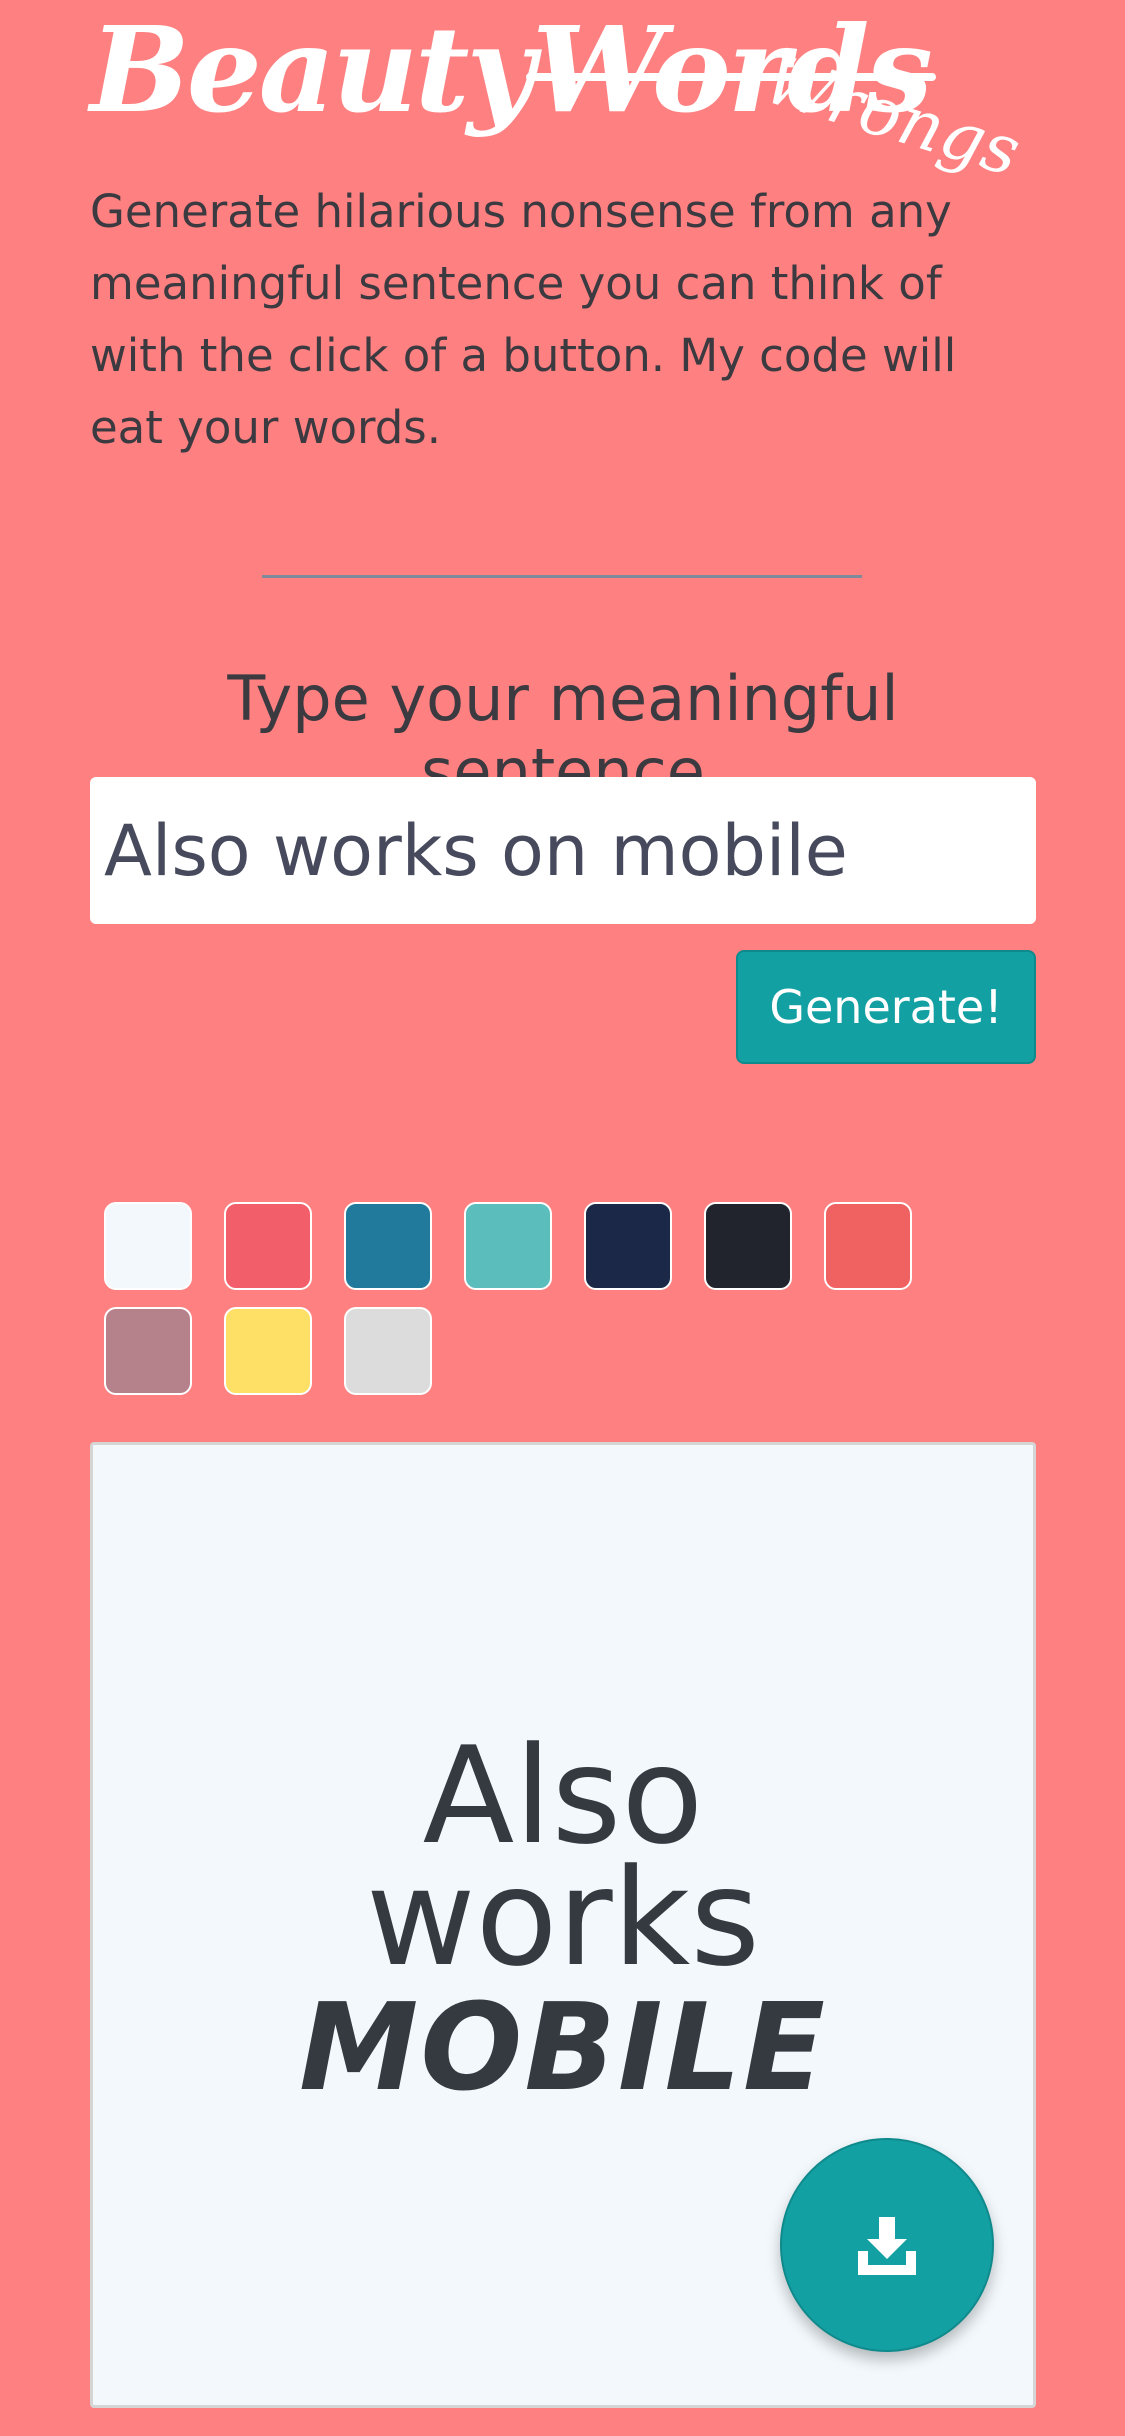 This screenshot has width=1125, height=2436. I want to click on sentence-input, so click(563, 850).